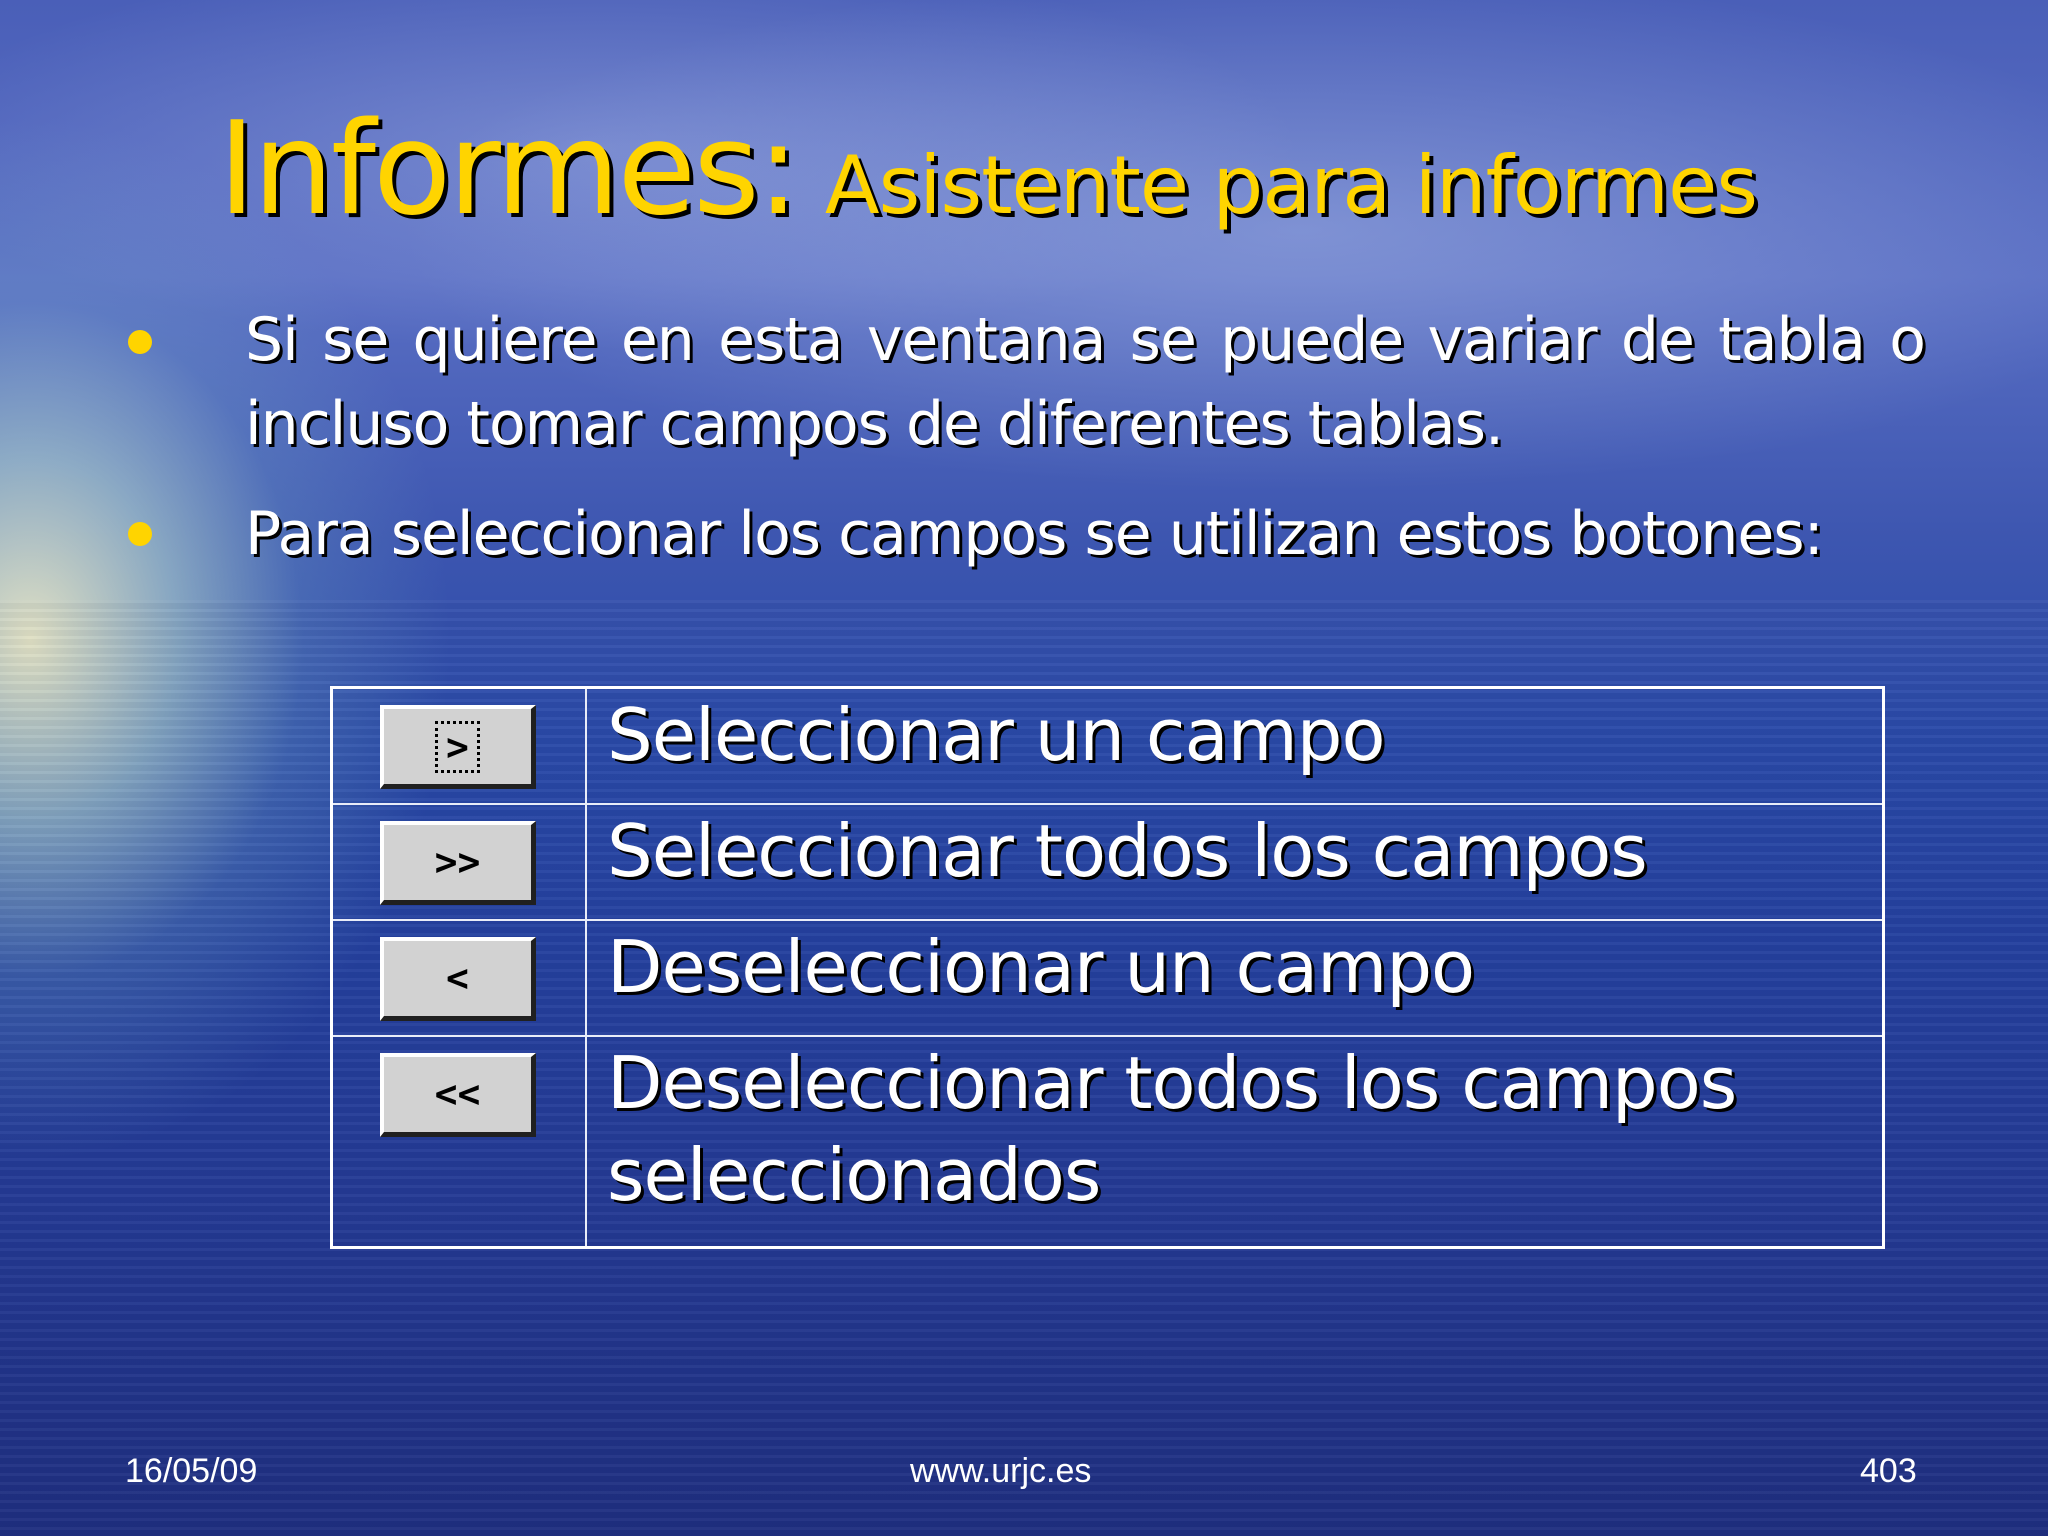 The height and width of the screenshot is (1536, 2048). I want to click on icon-cell: <<, so click(458, 1141).